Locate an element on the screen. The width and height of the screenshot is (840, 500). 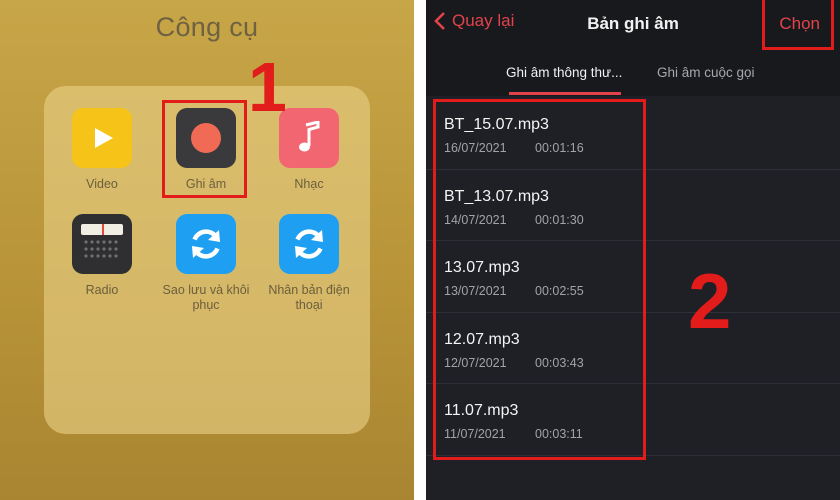
app-backup-restore: Sao lưu và khôi phục is located at coordinates (206, 263).